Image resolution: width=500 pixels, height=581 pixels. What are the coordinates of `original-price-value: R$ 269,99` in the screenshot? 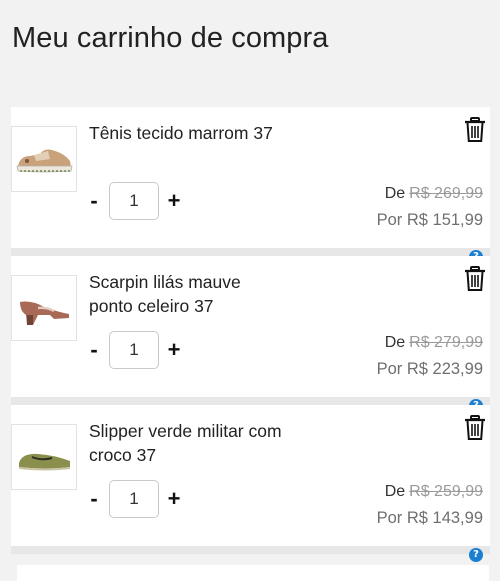 It's located at (446, 193).